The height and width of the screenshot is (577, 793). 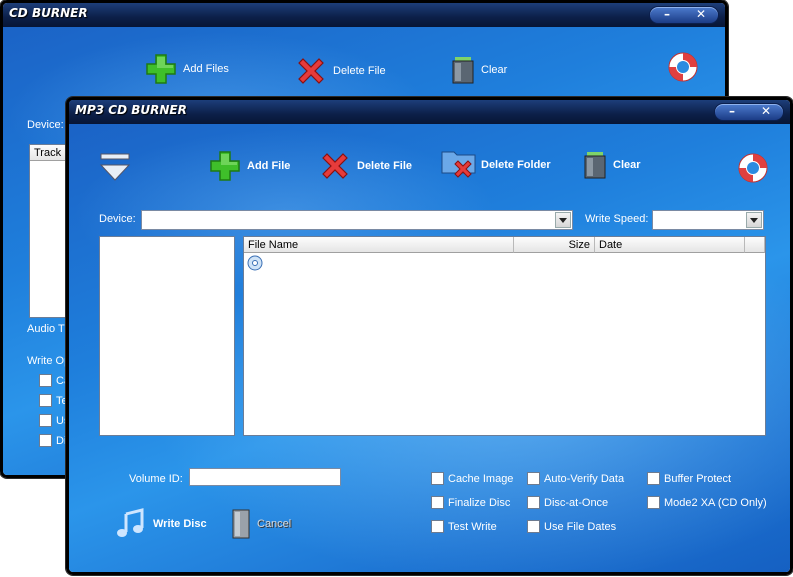 I want to click on buffer-protect-checkbox: Buffer Protect, so click(x=689, y=478).